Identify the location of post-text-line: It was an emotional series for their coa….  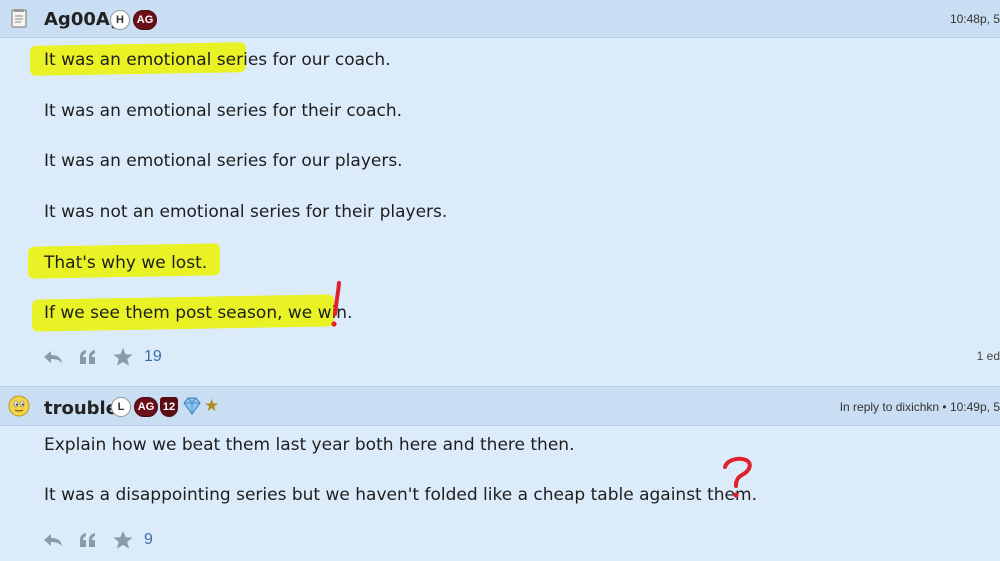
(223, 111).